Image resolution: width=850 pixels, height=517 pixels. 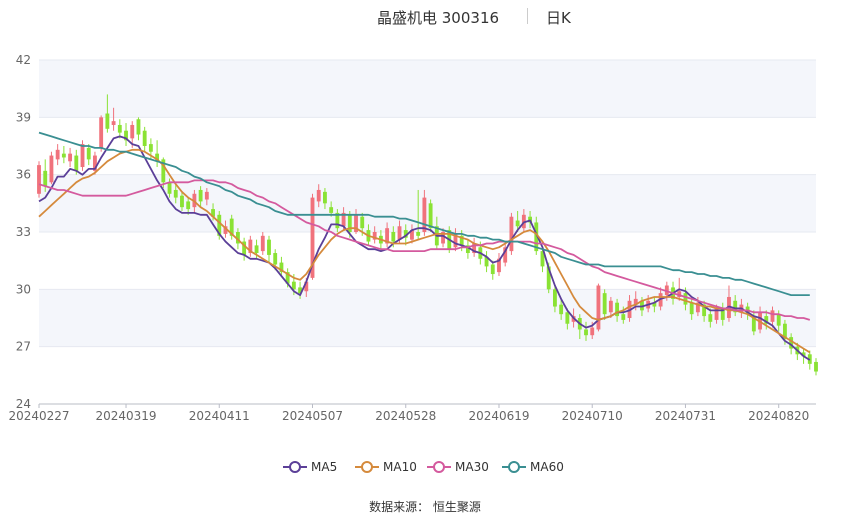 What do you see at coordinates (405, 416) in the screenshot?
I see `x-tick-label: 20240528` at bounding box center [405, 416].